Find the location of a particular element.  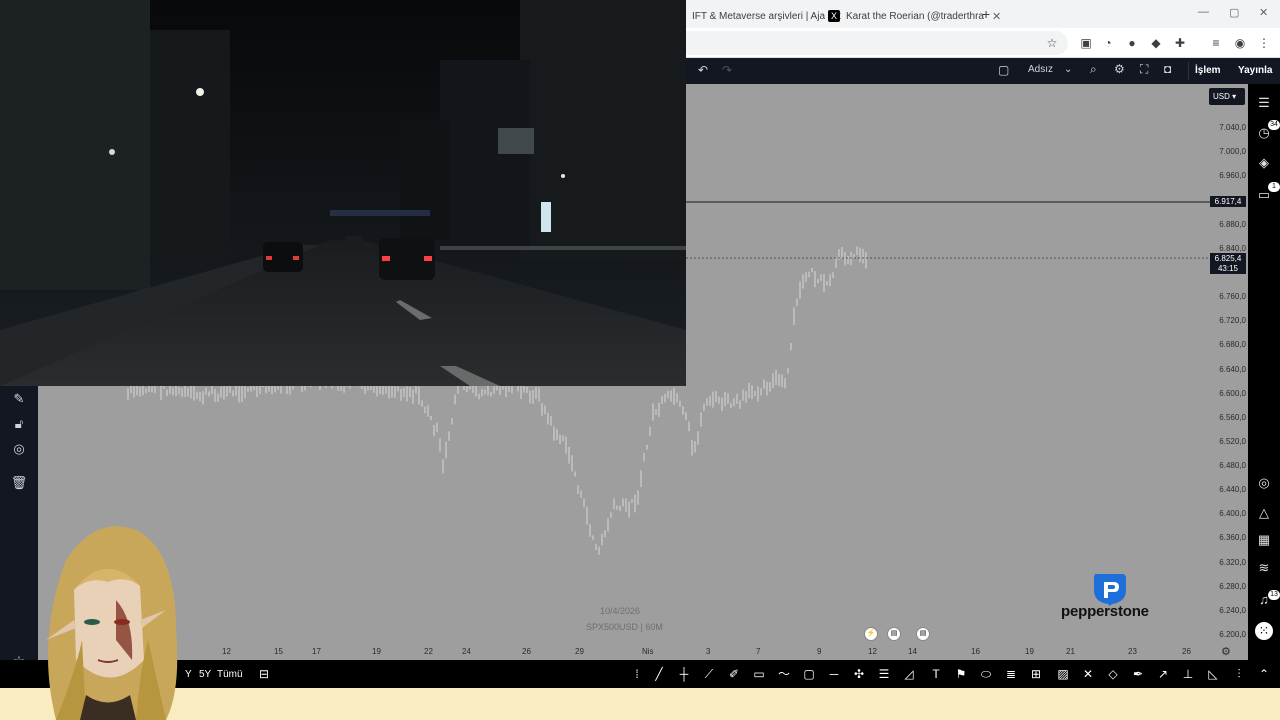

extension-icon: ◔ is located at coordinates (1108, 43).